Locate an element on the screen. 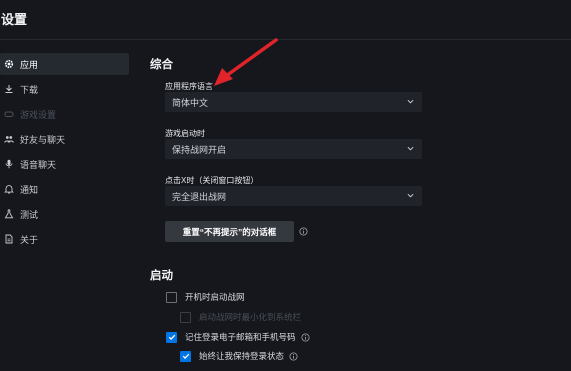  sidebar-item-label: 下载 is located at coordinates (29, 89).